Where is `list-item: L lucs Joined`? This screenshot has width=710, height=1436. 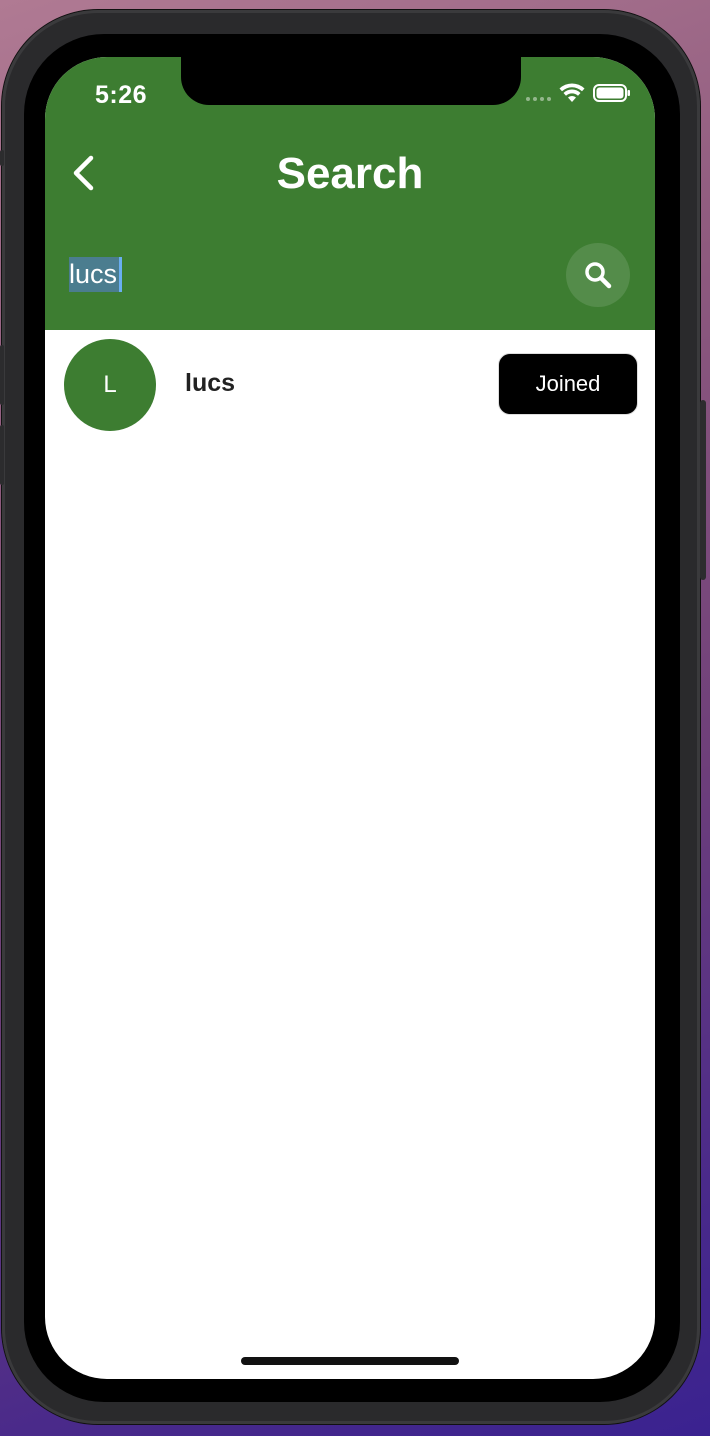 list-item: L lucs Joined is located at coordinates (350, 385).